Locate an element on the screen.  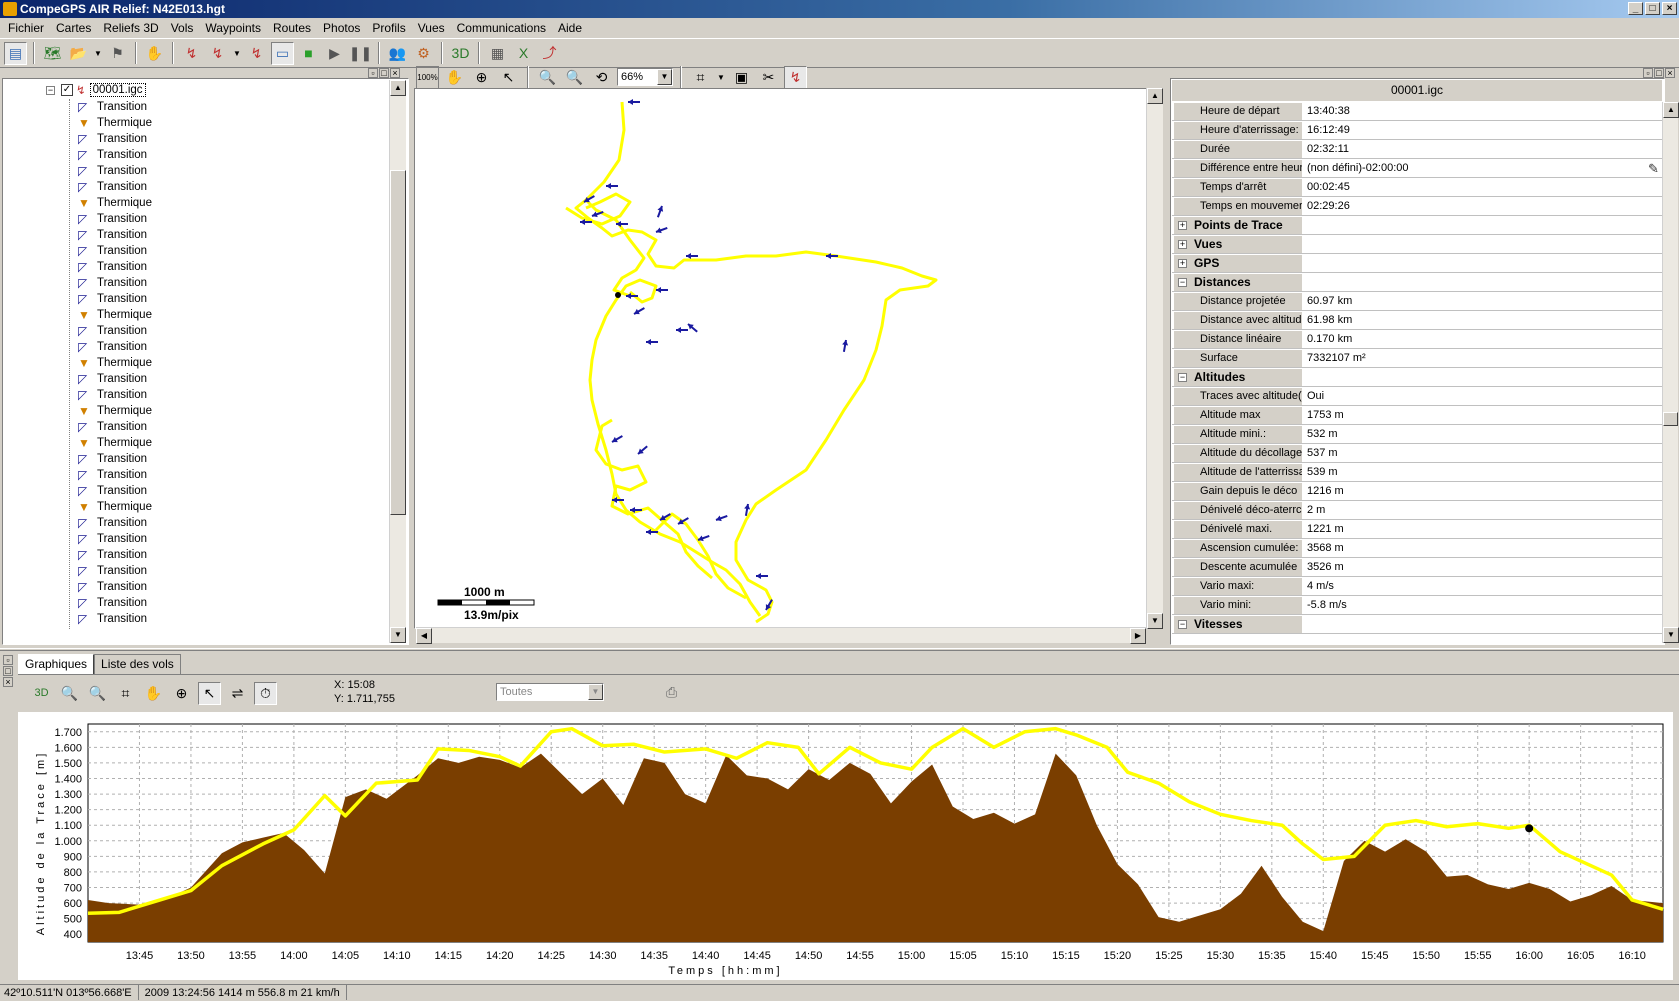
property-row: Heure de départ 13:40:38 is located at coordinates (1417, 111).